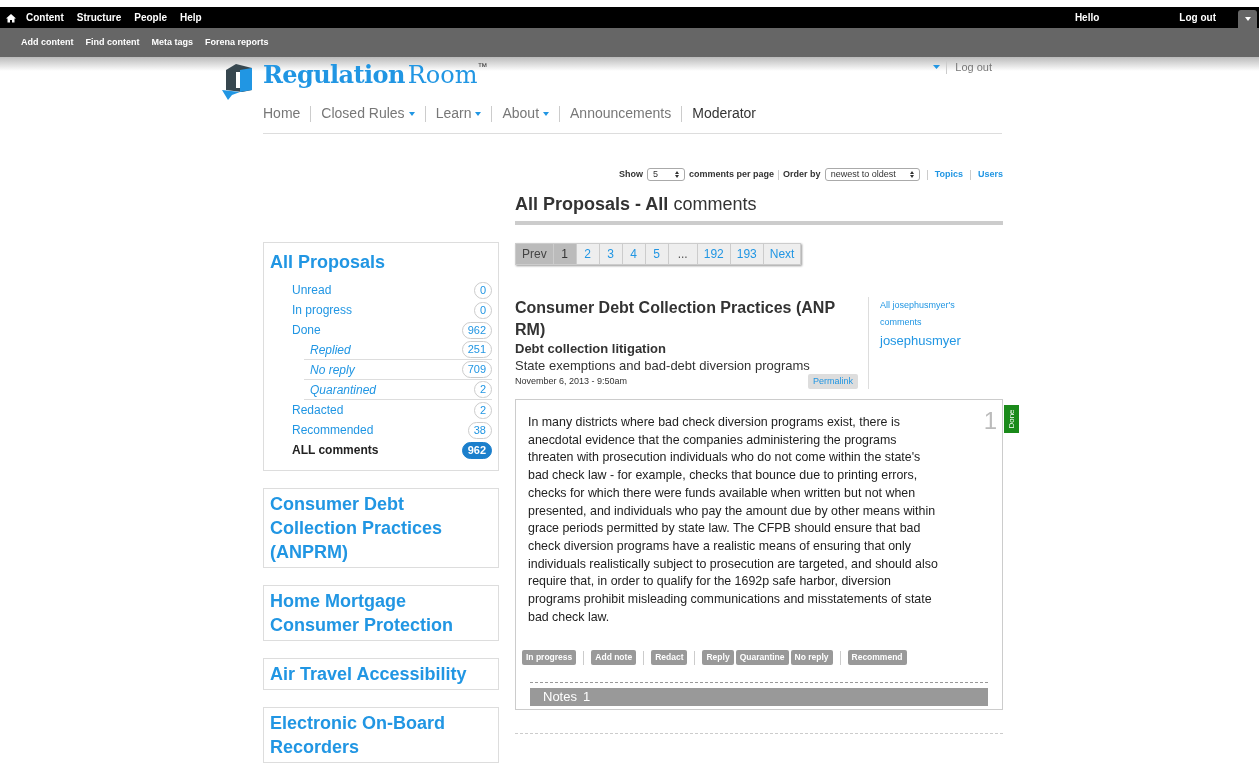 The width and height of the screenshot is (1259, 778). Describe the element at coordinates (237, 42) in the screenshot. I see `shortcut-link: Forena reports` at that location.